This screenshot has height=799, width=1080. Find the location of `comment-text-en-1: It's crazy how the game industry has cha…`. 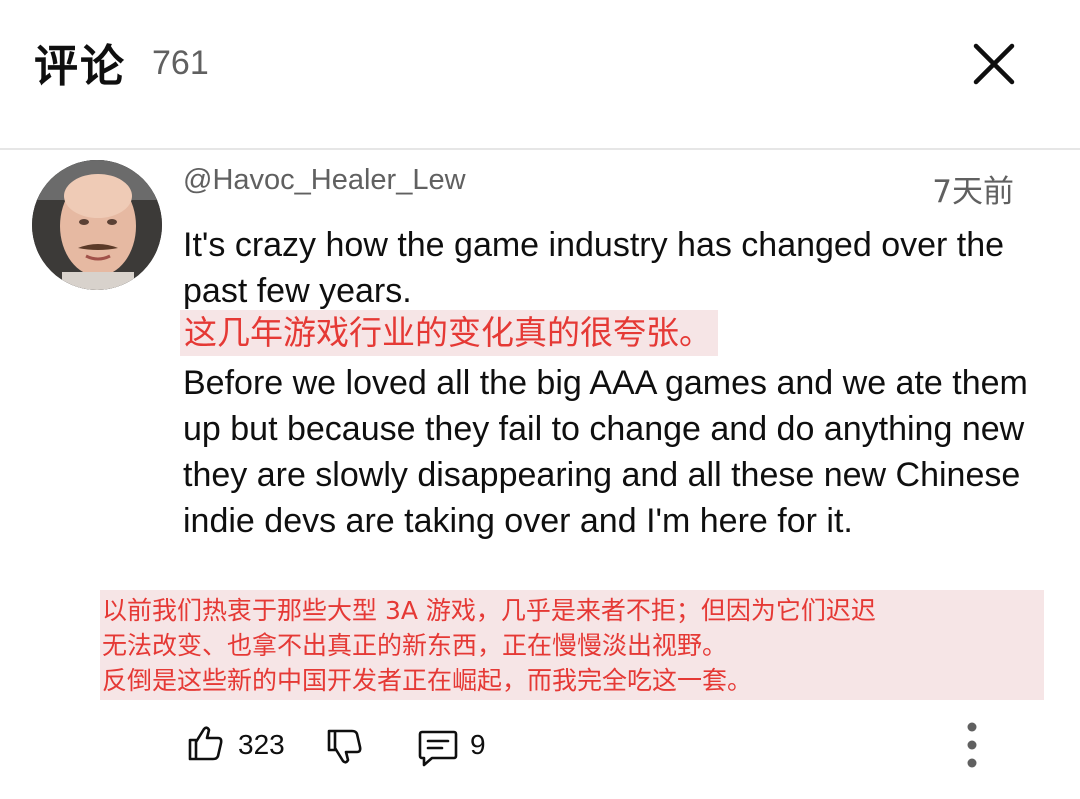

comment-text-en-1: It's crazy how the game industry has cha… is located at coordinates (594, 268).